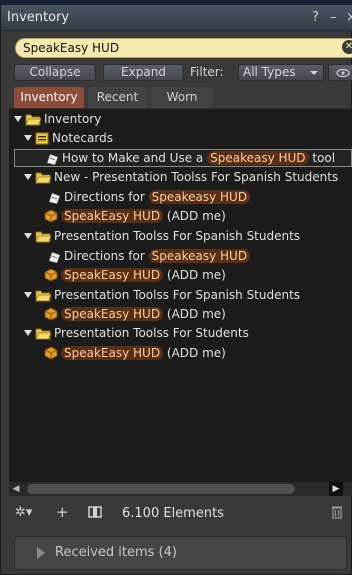 Image resolution: width=352 pixels, height=575 pixels. What do you see at coordinates (182, 97) in the screenshot?
I see `tab-worn: Worn` at bounding box center [182, 97].